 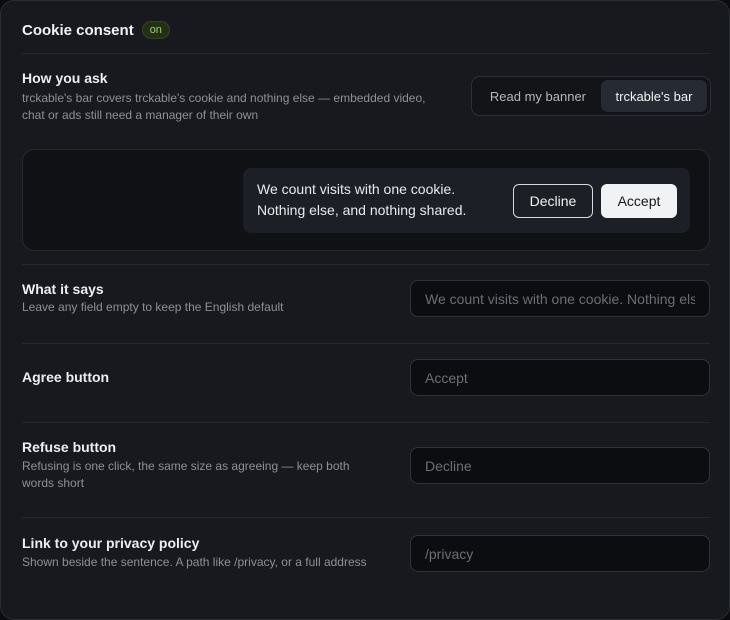 I want to click on refuse-button-input, so click(x=560, y=465).